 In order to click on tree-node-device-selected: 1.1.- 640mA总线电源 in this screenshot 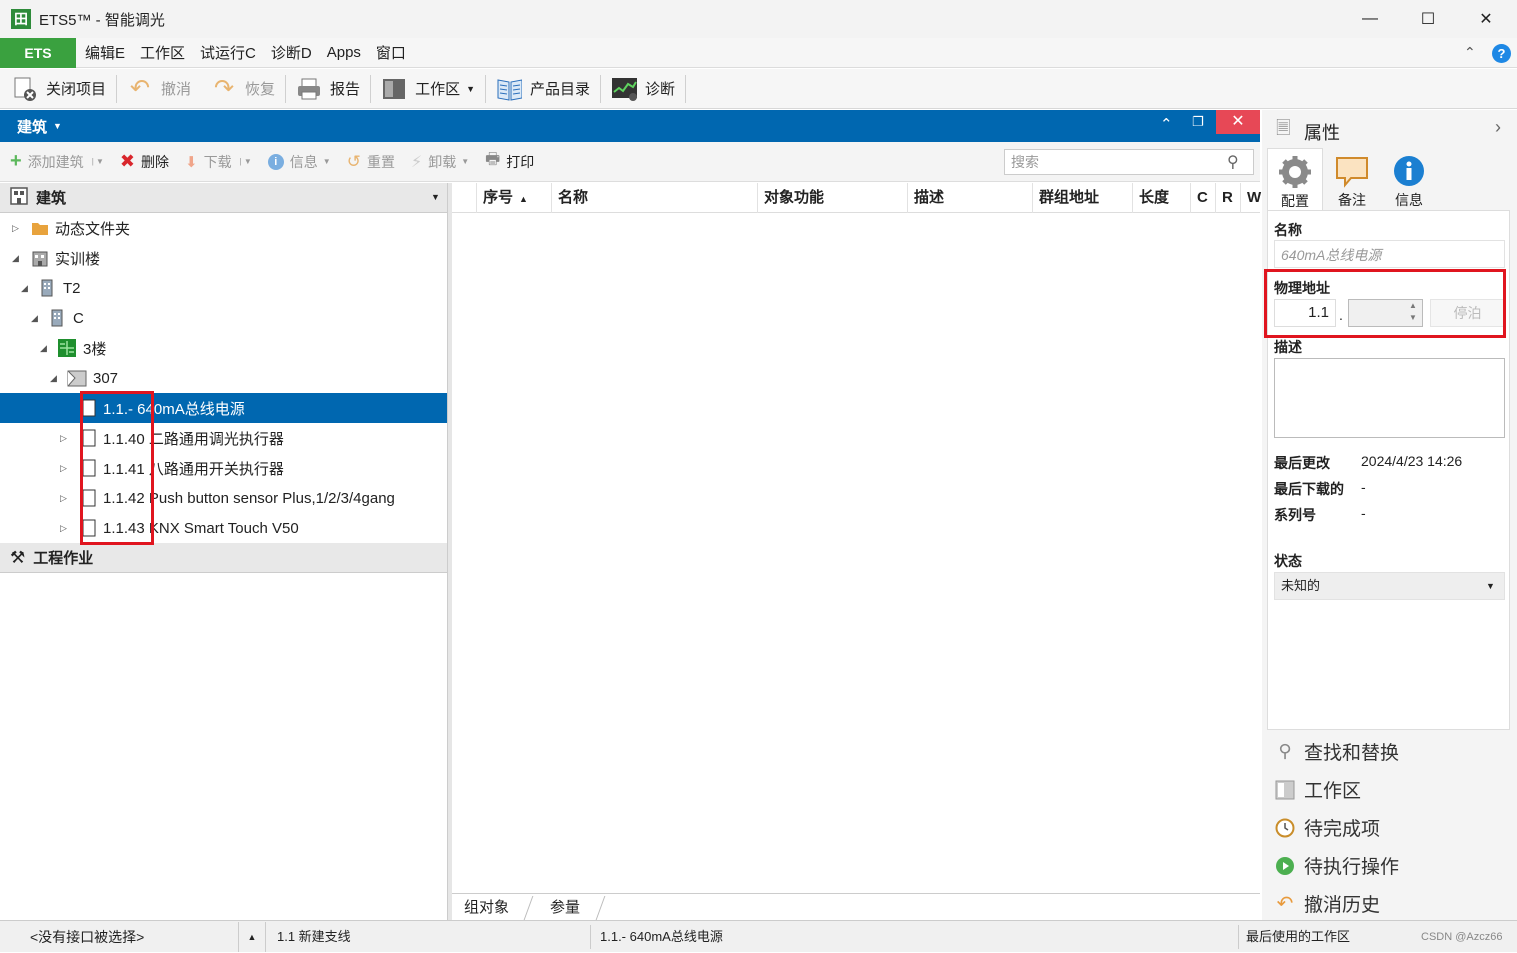, I will do `click(223, 408)`.